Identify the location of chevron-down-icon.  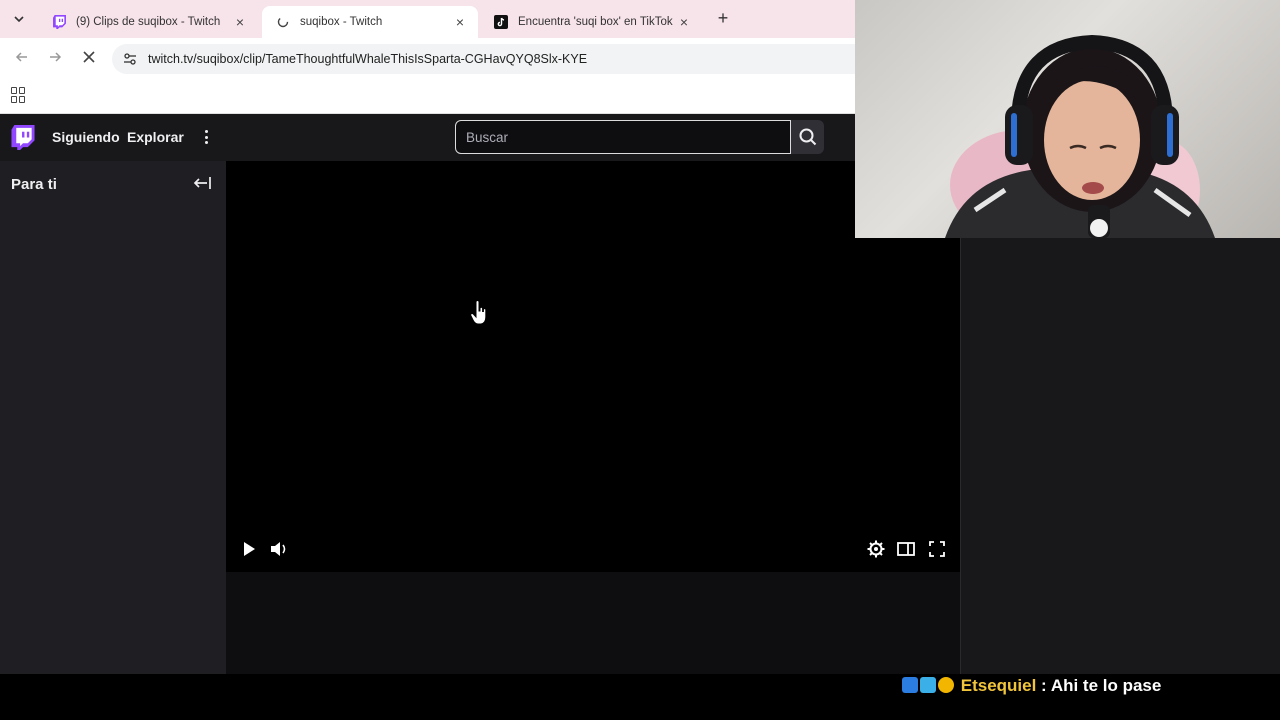
(19, 18).